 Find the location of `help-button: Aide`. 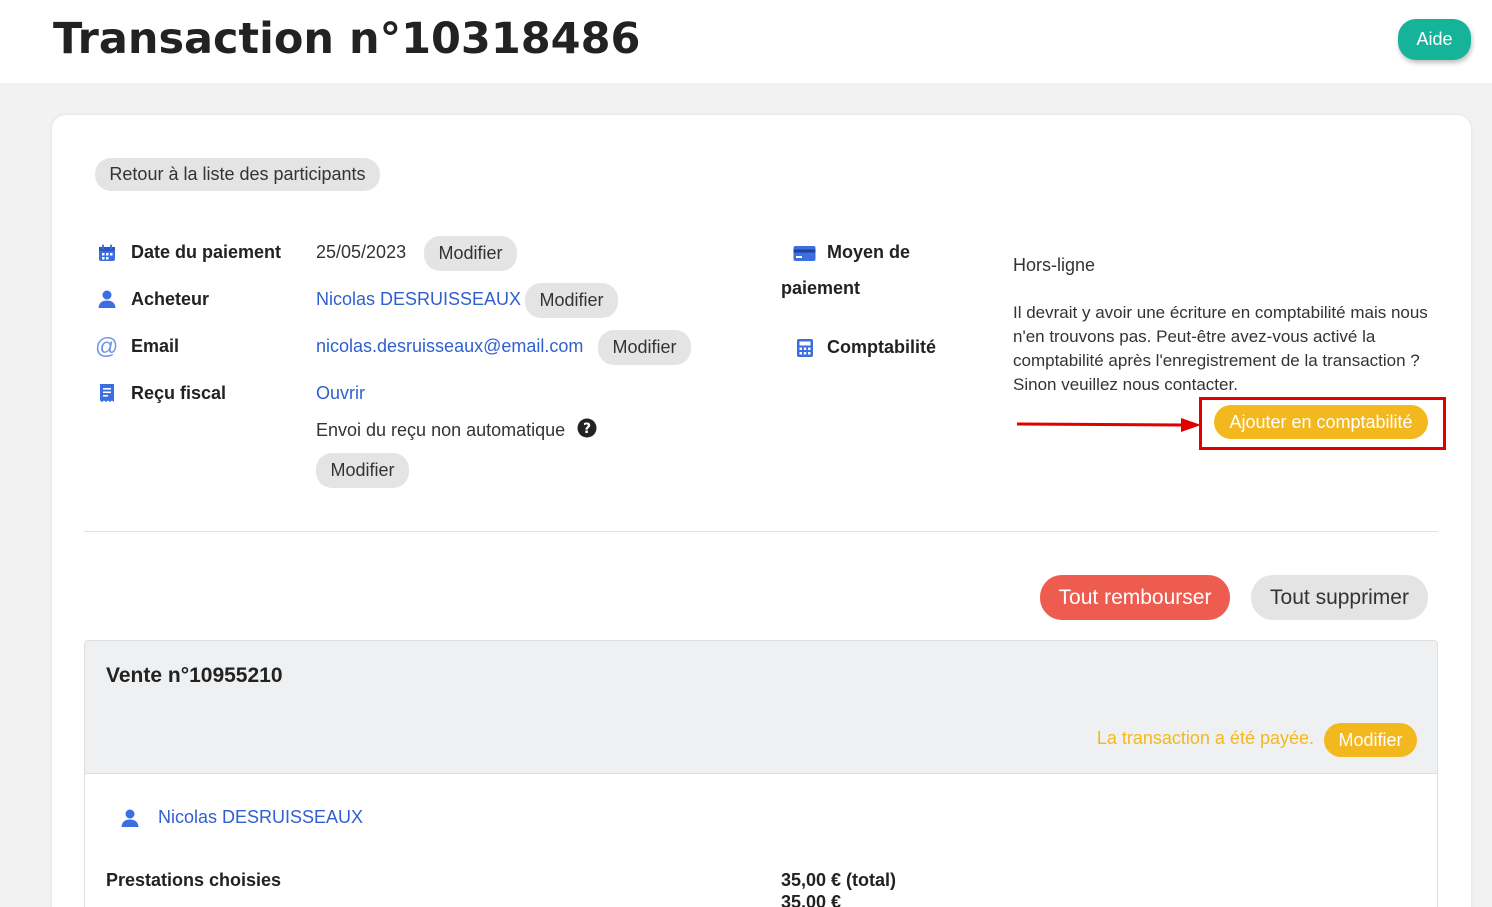

help-button: Aide is located at coordinates (1434, 39).